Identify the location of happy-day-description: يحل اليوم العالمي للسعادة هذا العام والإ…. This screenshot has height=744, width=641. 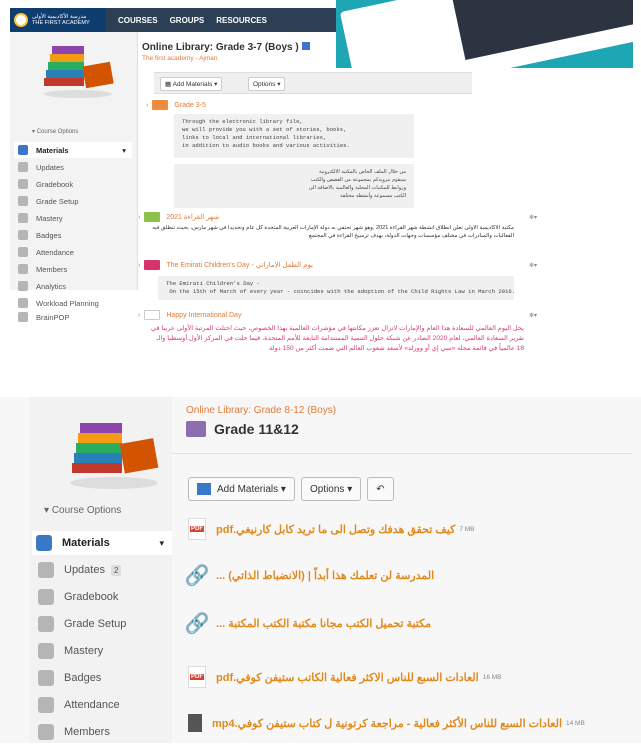
(337, 338).